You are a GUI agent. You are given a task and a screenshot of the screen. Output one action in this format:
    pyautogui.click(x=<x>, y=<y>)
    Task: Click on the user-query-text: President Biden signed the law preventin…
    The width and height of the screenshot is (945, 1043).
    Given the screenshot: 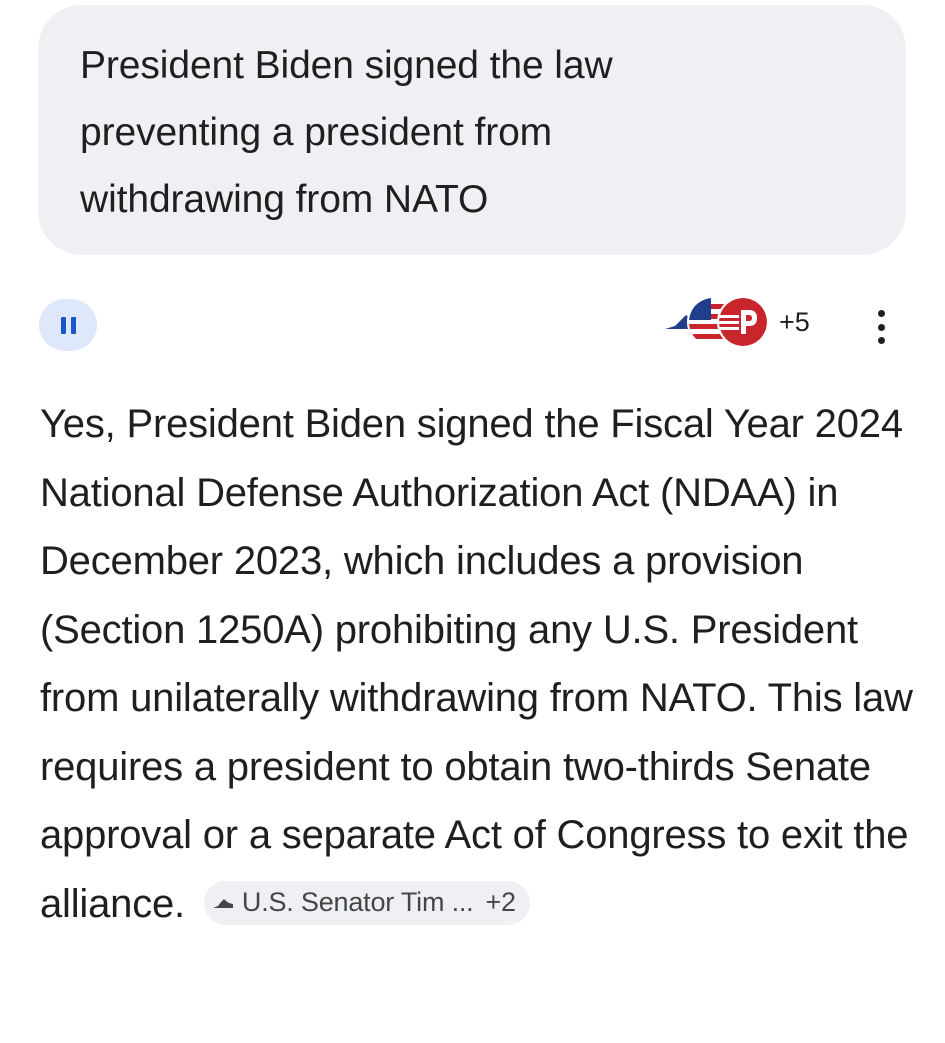 What is the action you would take?
    pyautogui.click(x=346, y=132)
    